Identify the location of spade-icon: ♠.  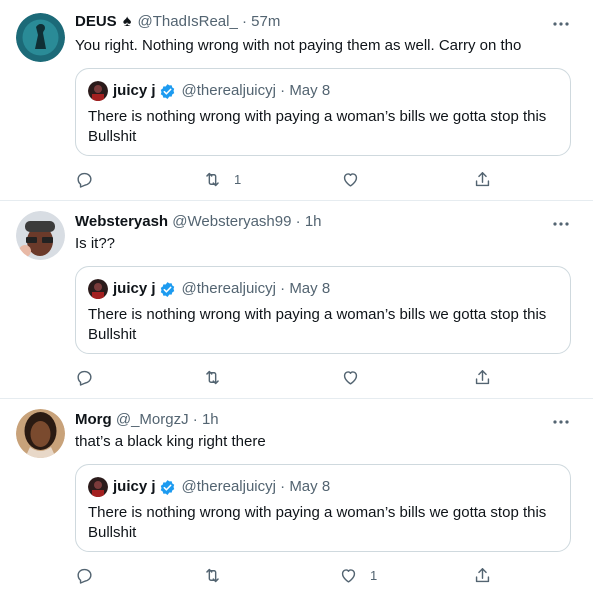
(127, 21).